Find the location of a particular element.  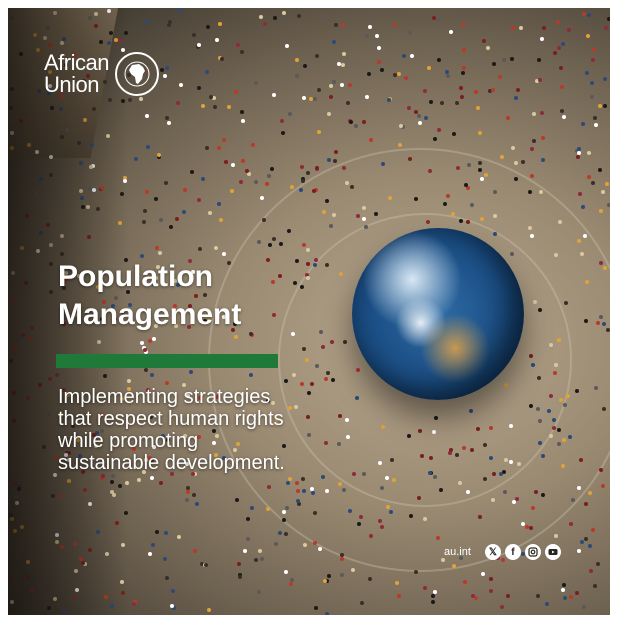

instagram-icon is located at coordinates (532, 552).